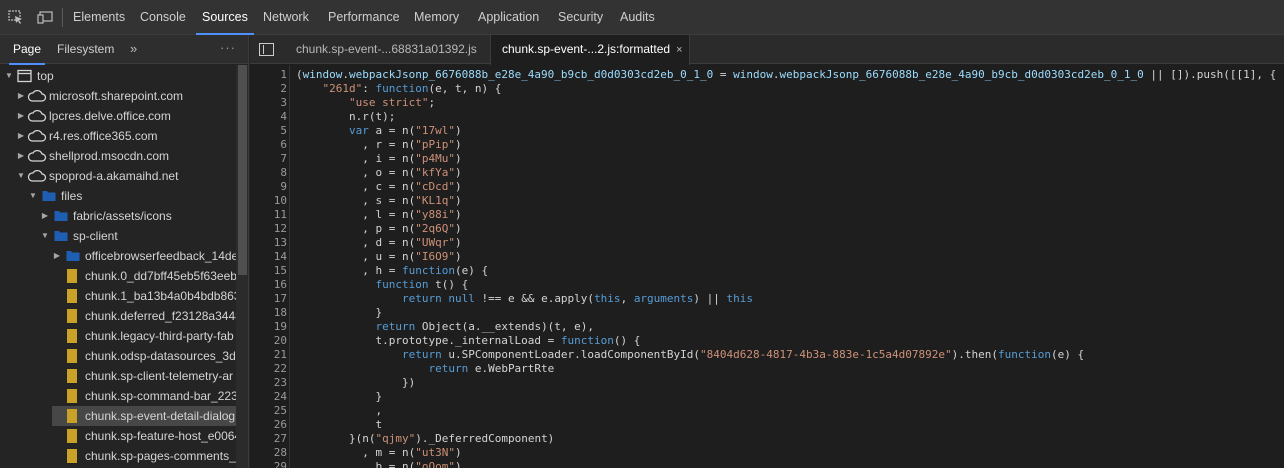 This screenshot has height=468, width=1284. What do you see at coordinates (392, 271) in the screenshot?
I see `code-line: , h = function(e) {` at bounding box center [392, 271].